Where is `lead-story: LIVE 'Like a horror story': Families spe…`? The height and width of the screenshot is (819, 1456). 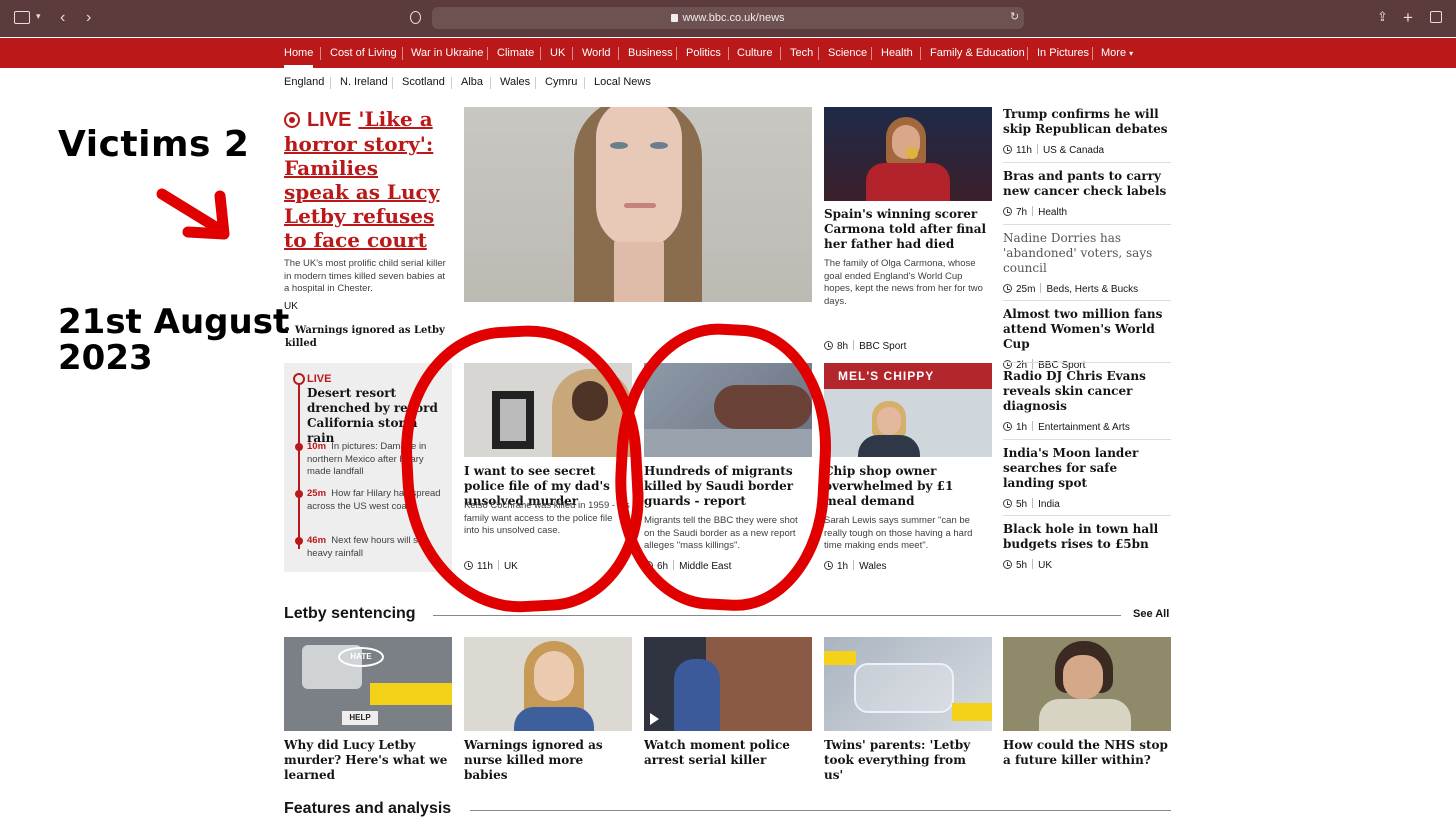
lead-story: LIVE 'Like a horror story': Families spe… is located at coordinates (366, 179).